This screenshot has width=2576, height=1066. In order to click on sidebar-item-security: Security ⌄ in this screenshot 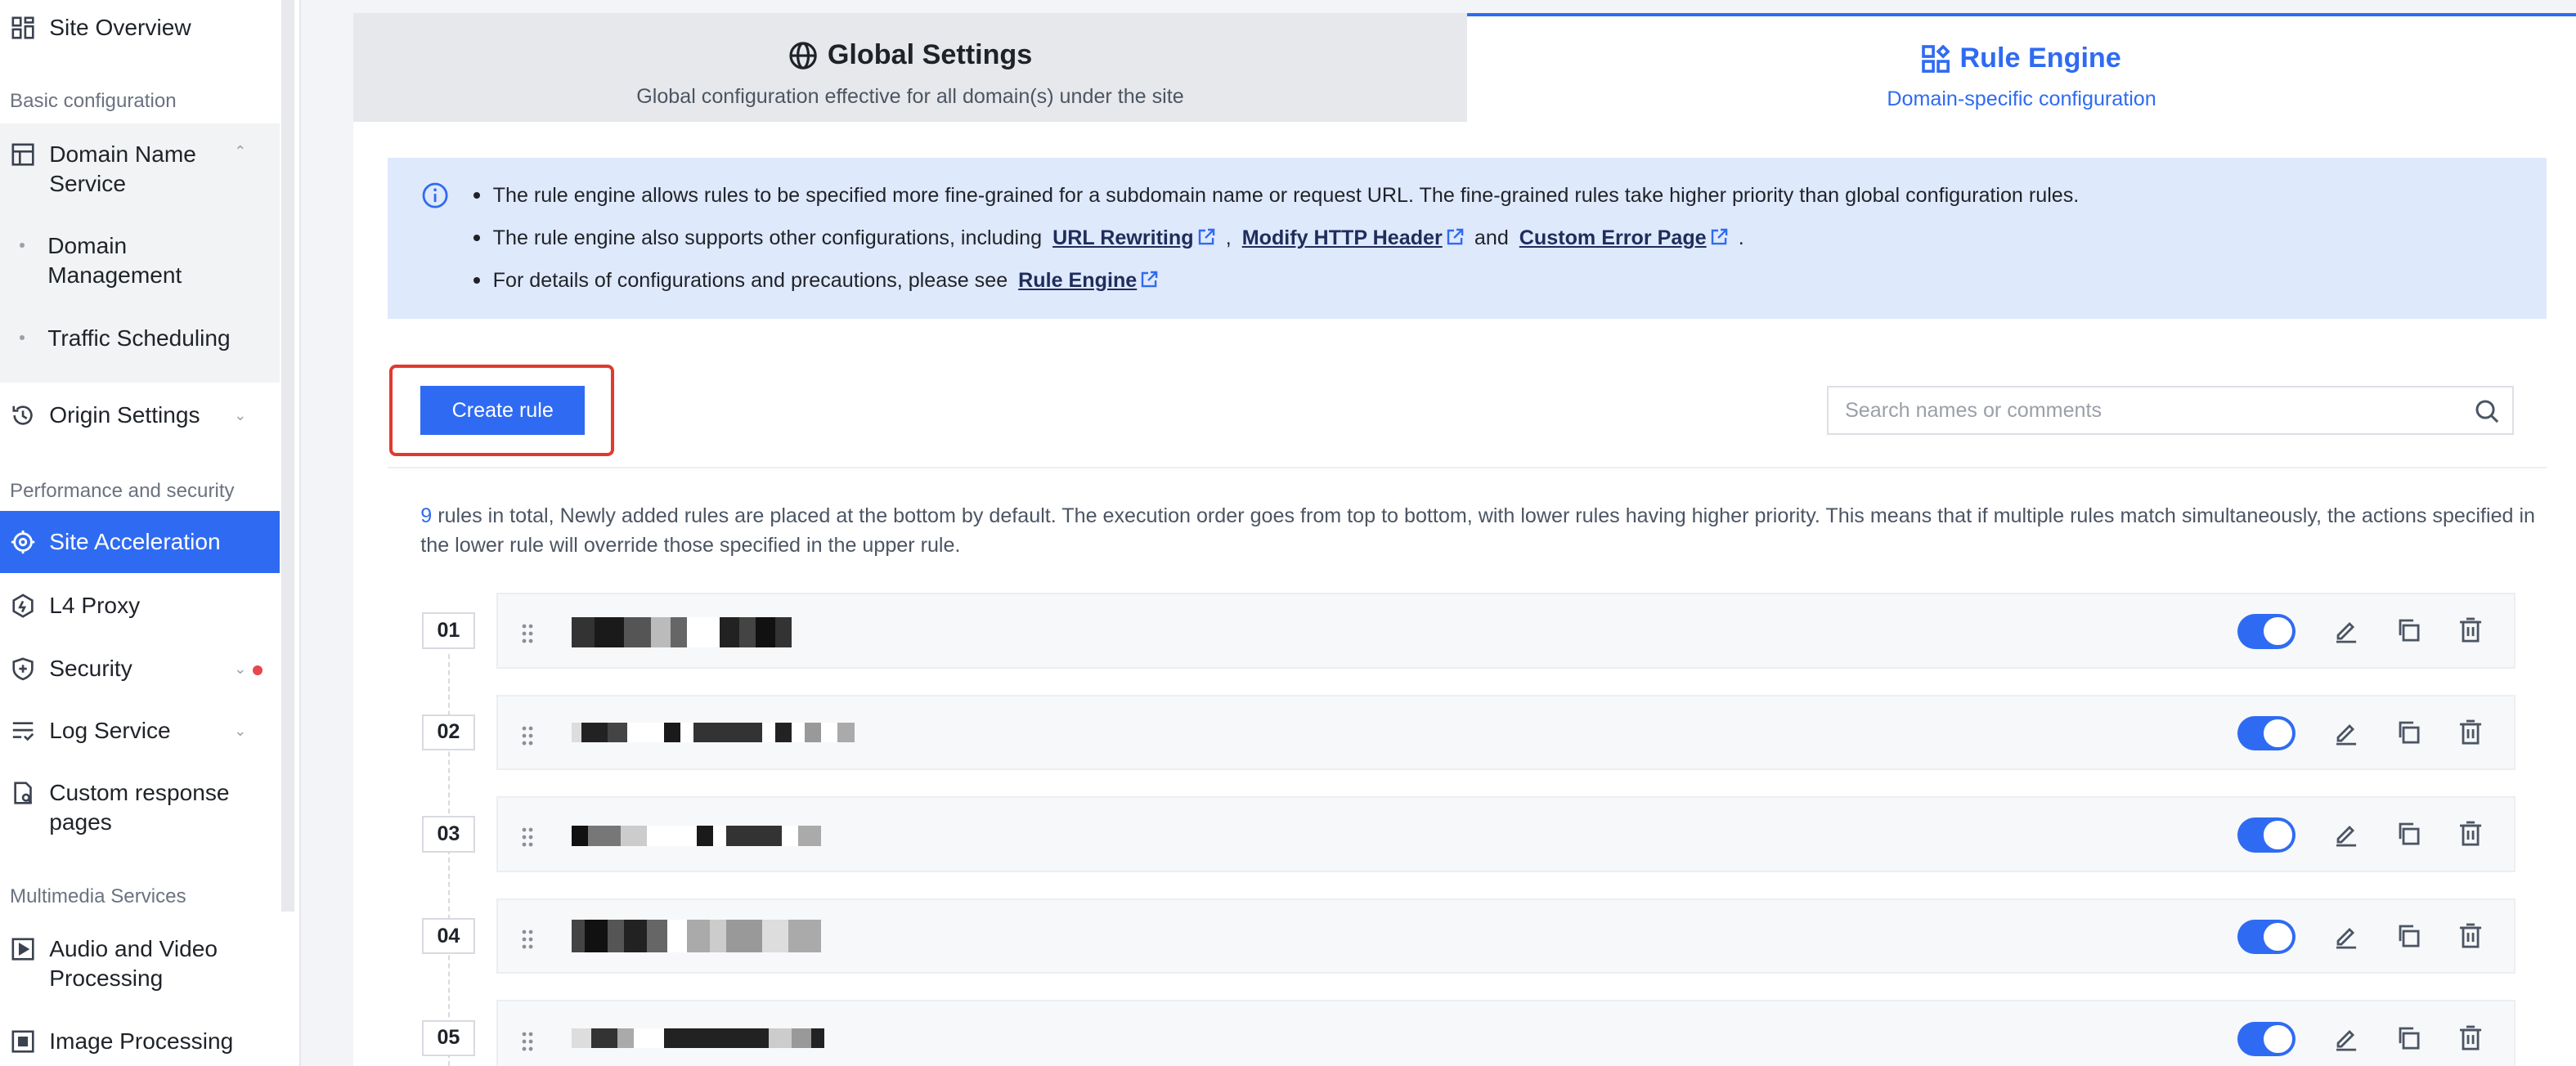, I will do `click(140, 669)`.